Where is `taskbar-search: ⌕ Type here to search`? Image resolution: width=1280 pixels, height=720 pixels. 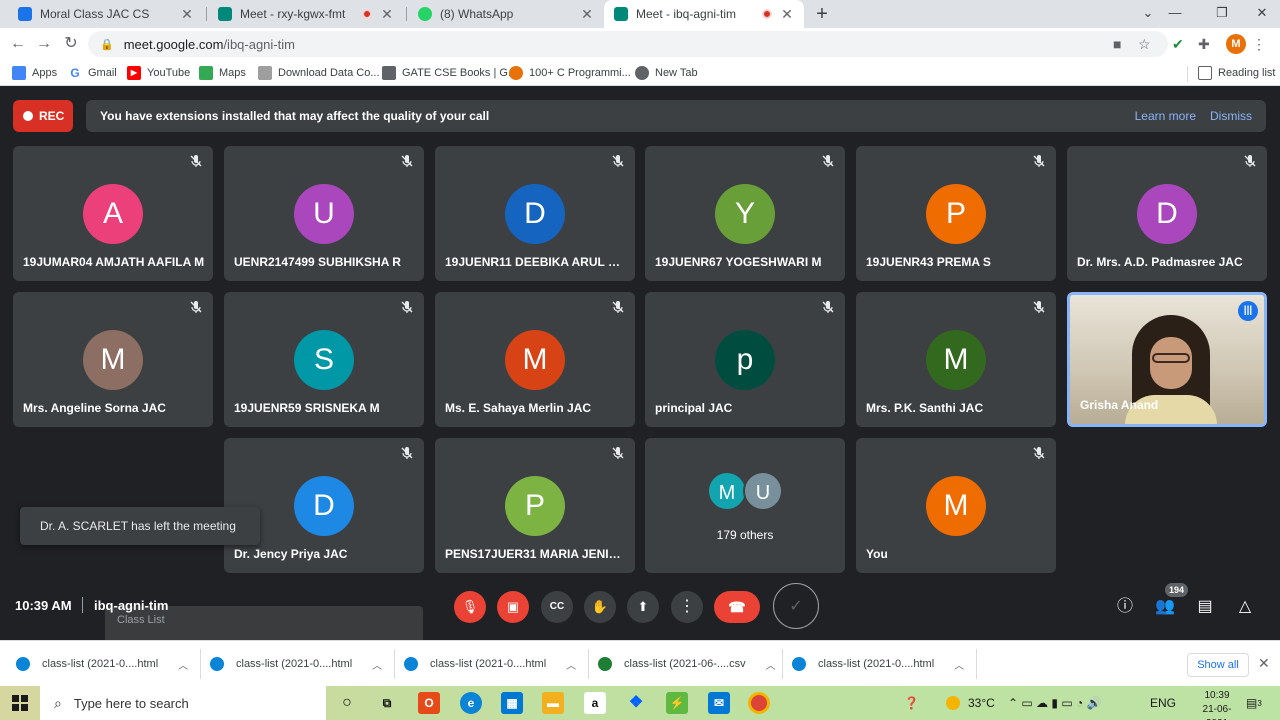 taskbar-search: ⌕ Type here to search is located at coordinates (183, 703).